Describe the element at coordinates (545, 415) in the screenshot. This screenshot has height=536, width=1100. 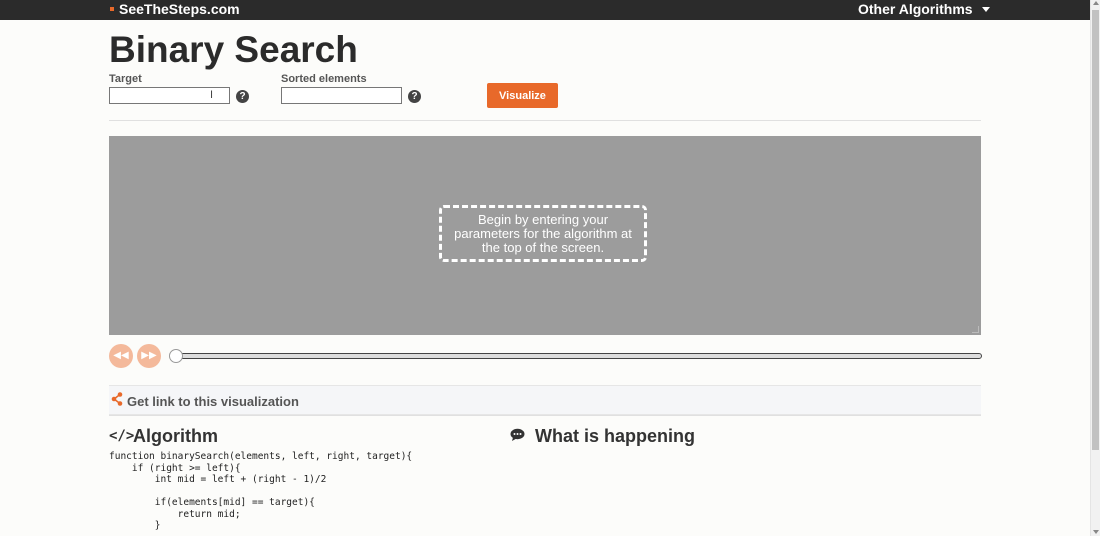
I see `share-divider` at that location.